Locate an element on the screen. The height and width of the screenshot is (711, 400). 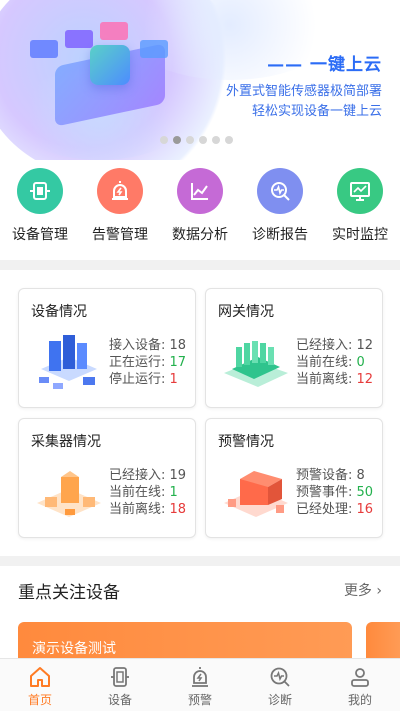
tab-profile: 我的 is located at coordinates (360, 685).